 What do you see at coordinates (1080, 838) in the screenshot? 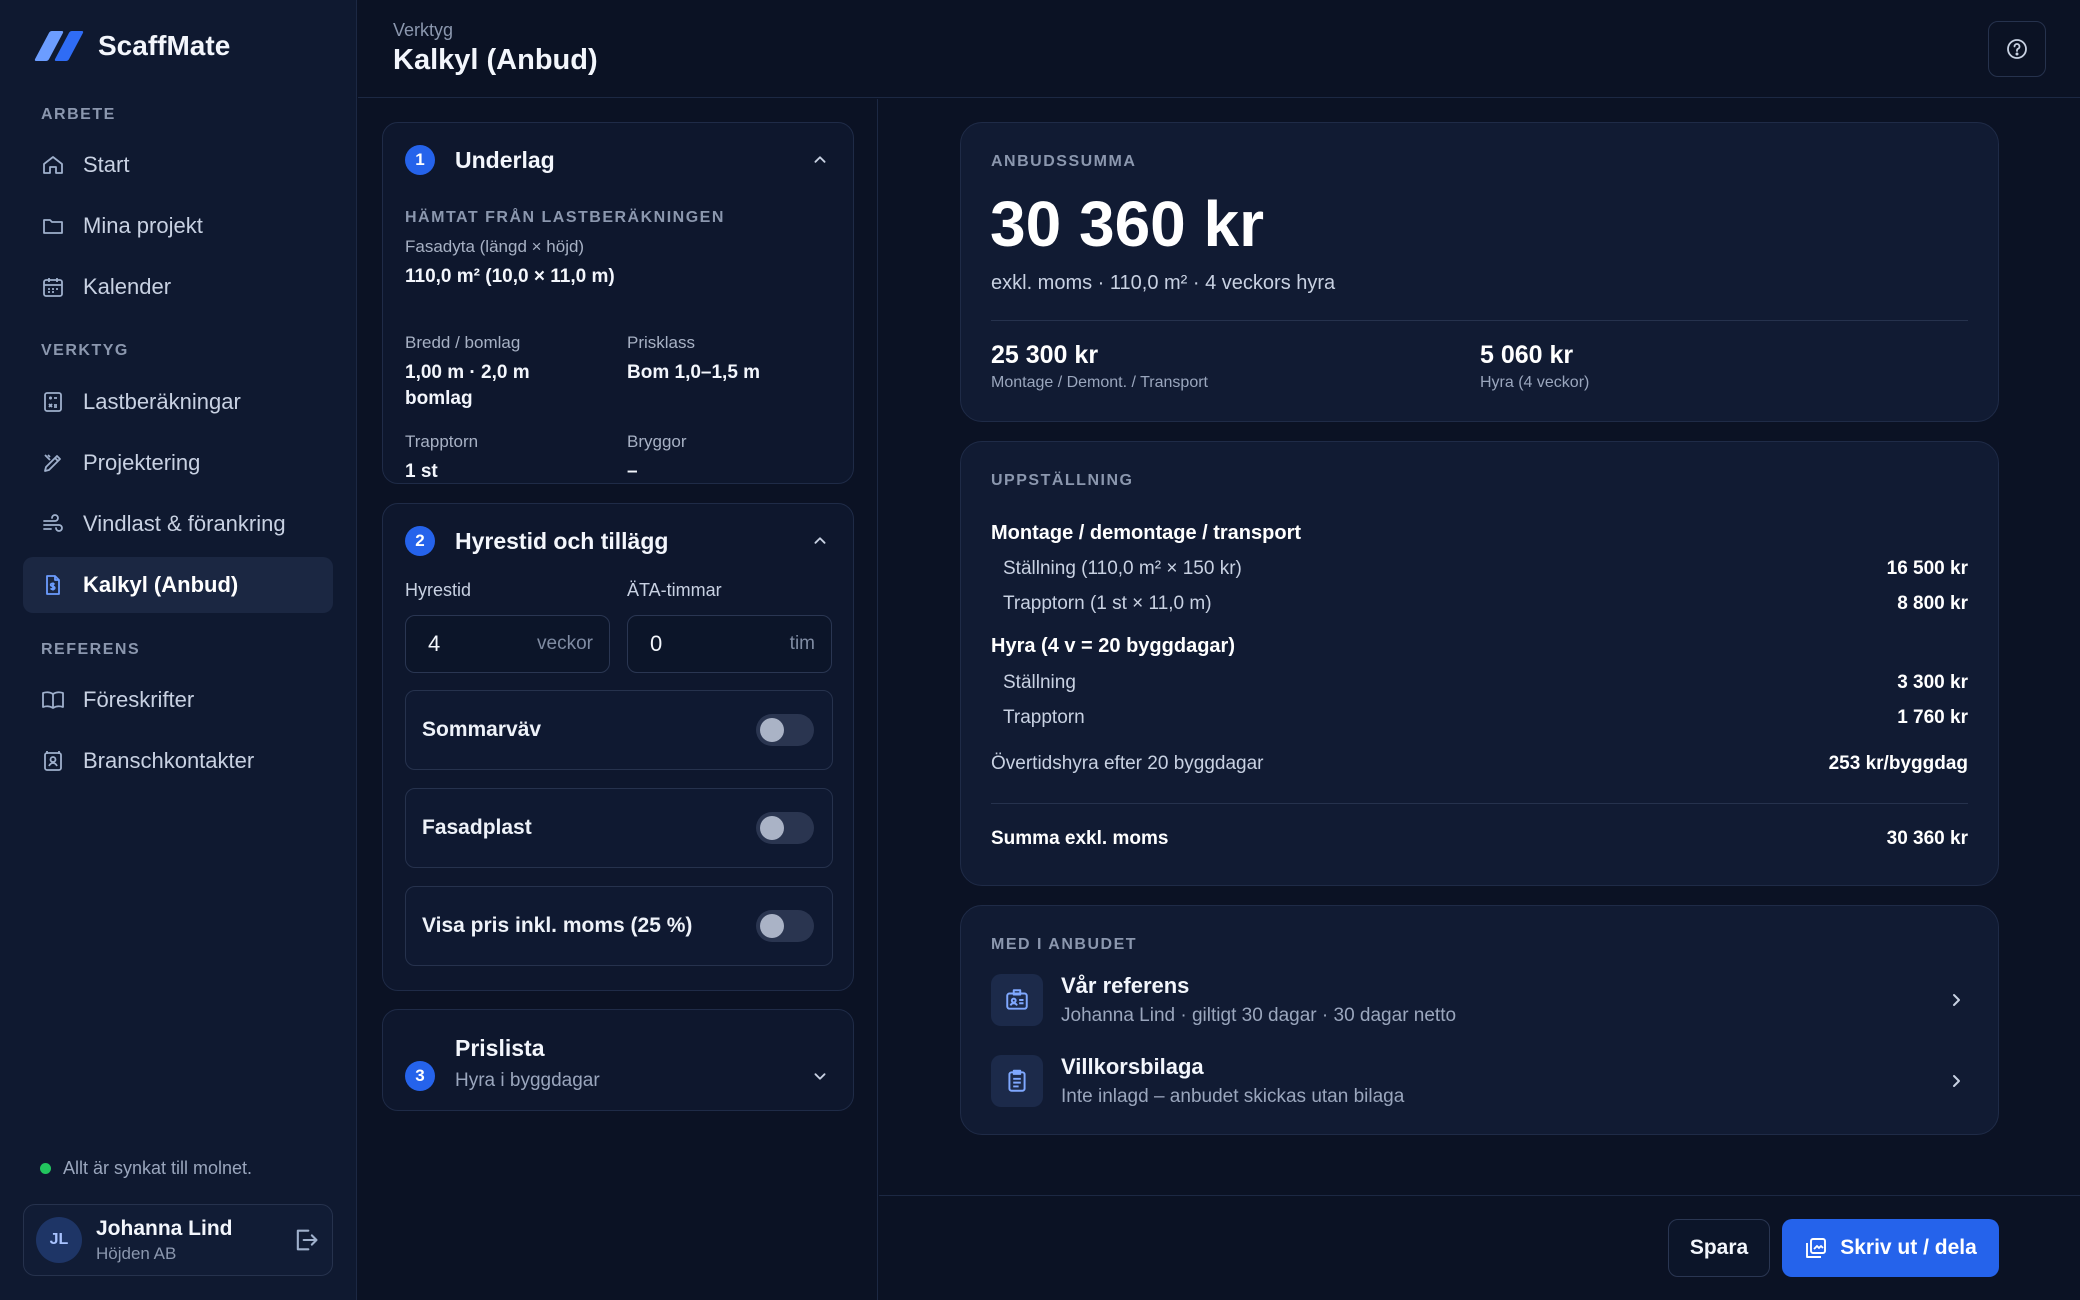
I see `sum-label: Summa exkl. moms` at bounding box center [1080, 838].